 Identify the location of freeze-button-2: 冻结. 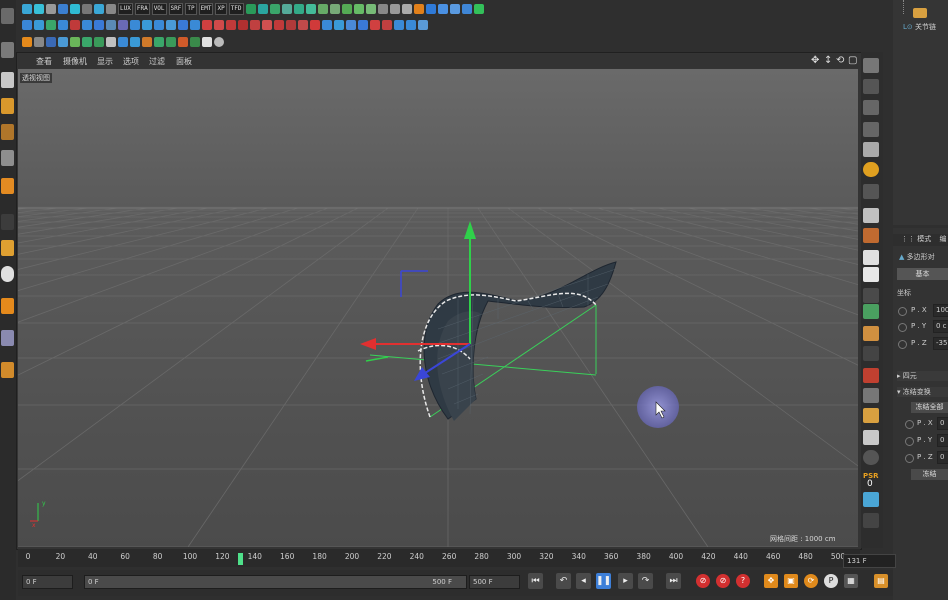
(929, 474).